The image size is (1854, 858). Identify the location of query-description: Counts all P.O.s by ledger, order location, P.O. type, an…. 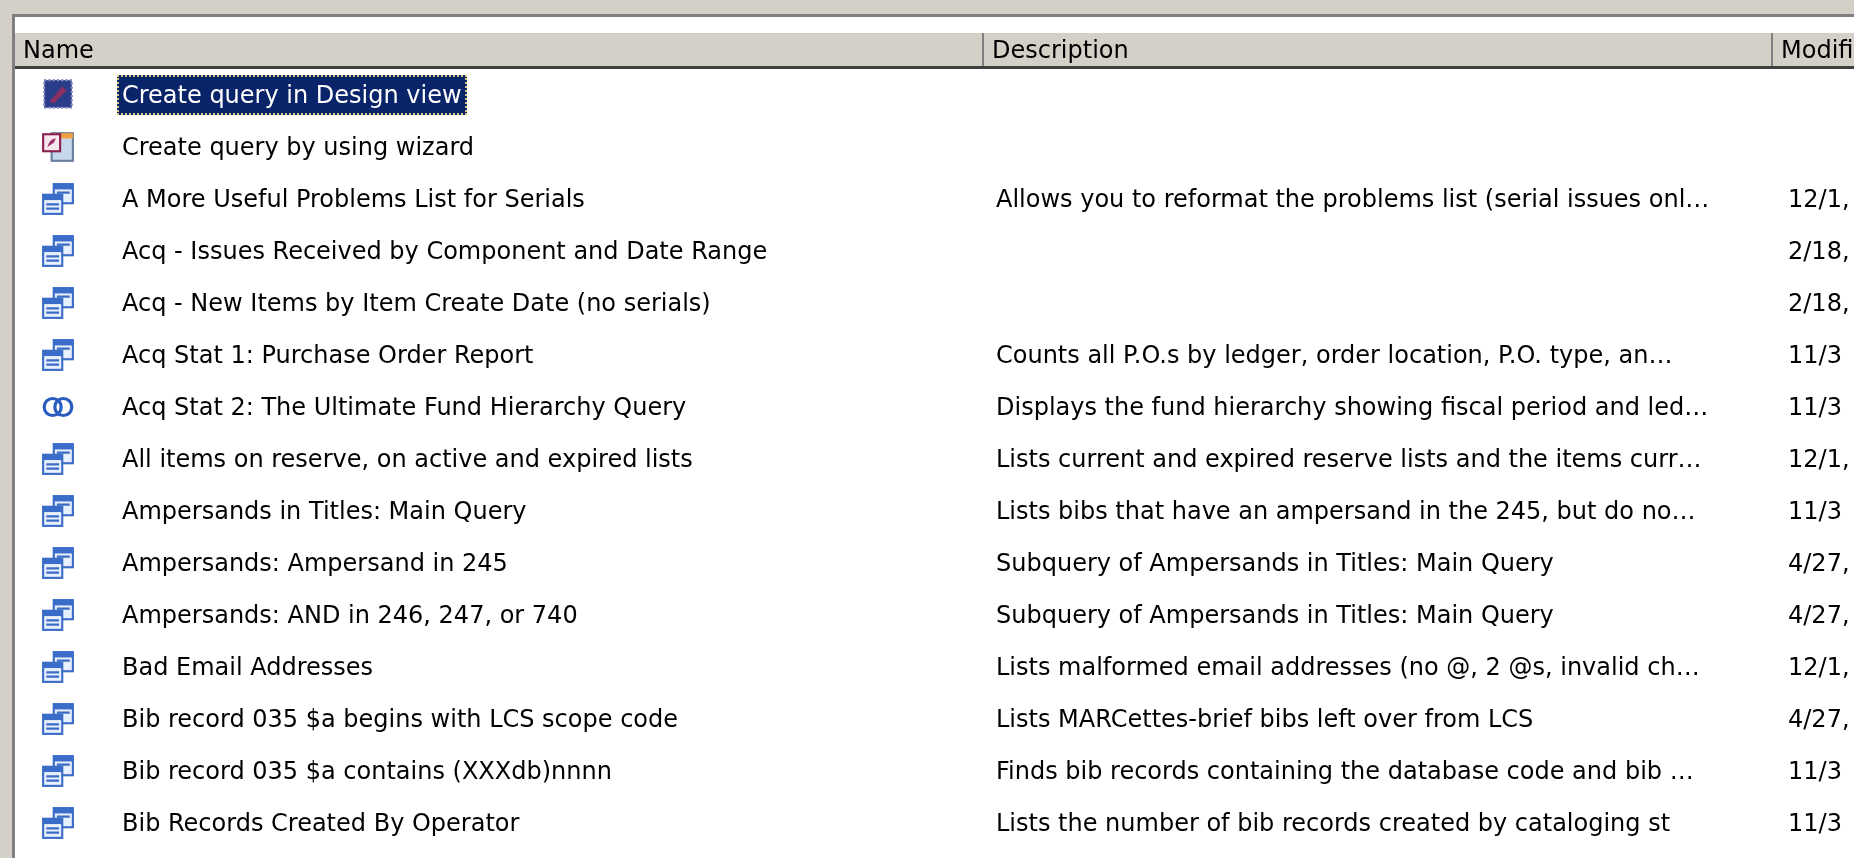
(1334, 355).